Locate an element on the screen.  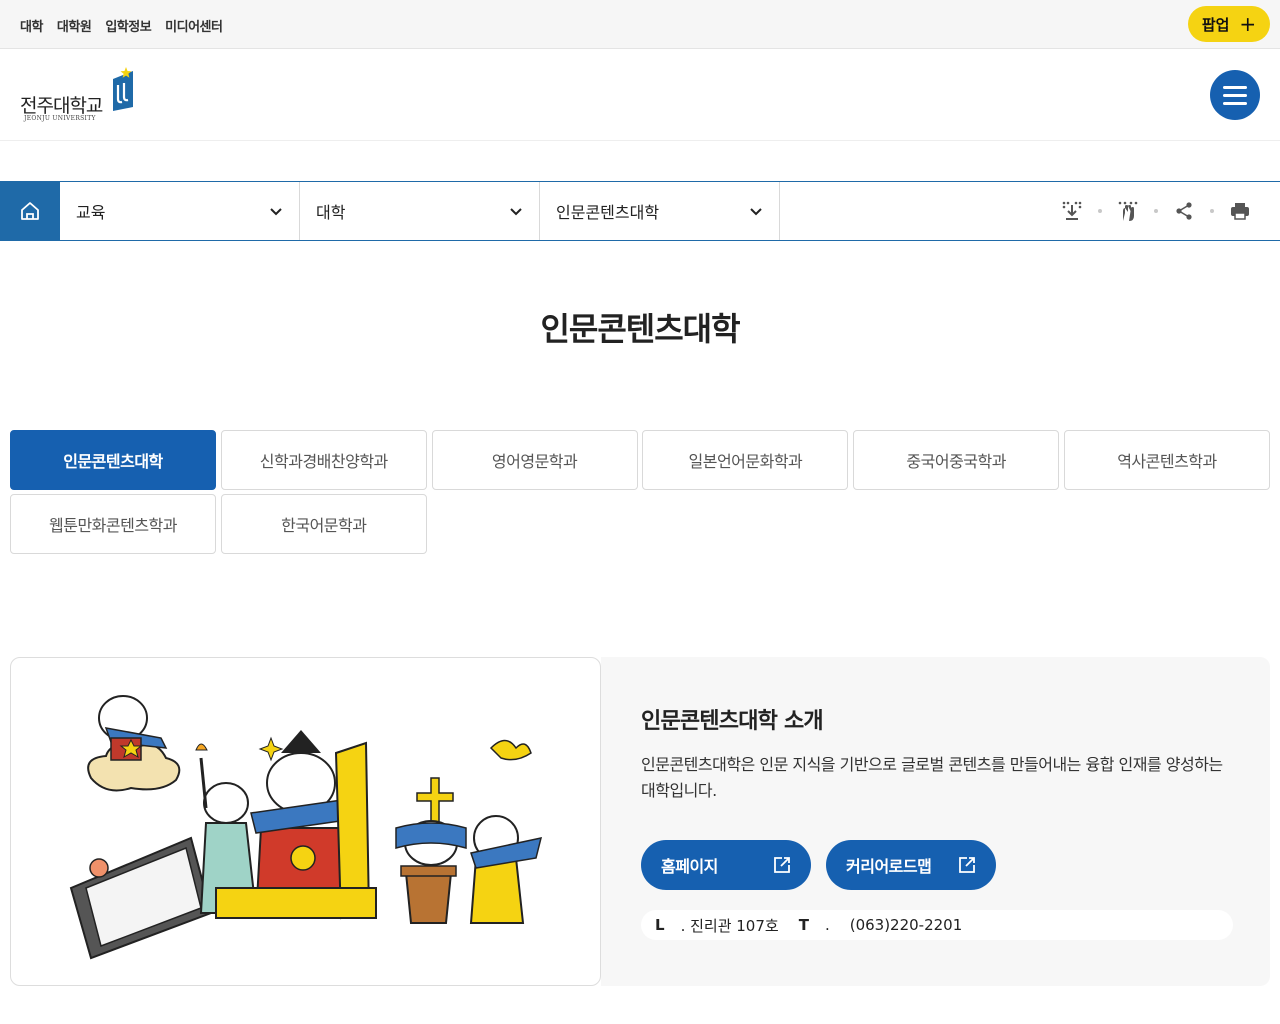
location-dropdown-college: 대학 is located at coordinates (420, 211).